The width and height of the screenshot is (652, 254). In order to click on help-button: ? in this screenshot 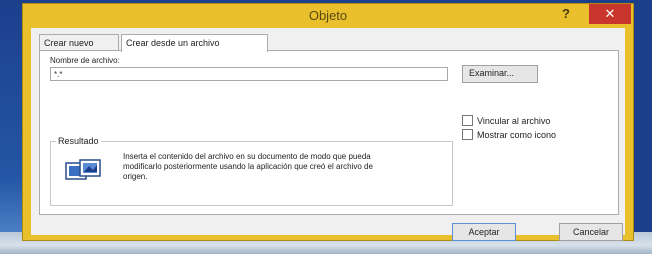, I will do `click(566, 15)`.